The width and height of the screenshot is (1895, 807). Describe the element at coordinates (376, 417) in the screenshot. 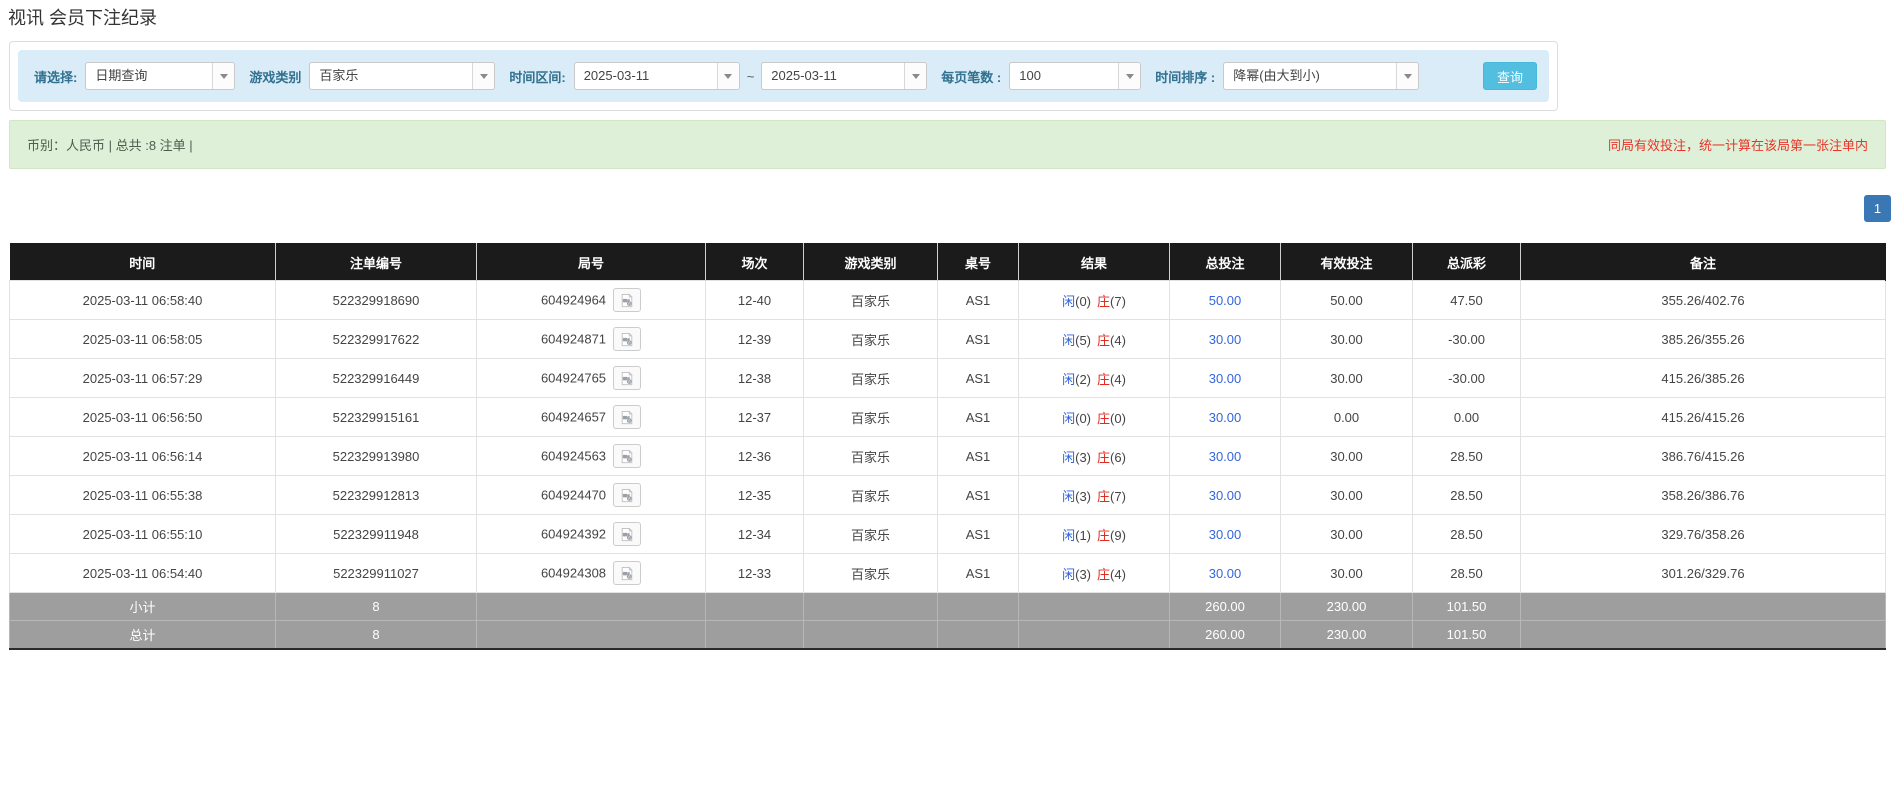

I see `cell-bet-id: 522329915161` at that location.